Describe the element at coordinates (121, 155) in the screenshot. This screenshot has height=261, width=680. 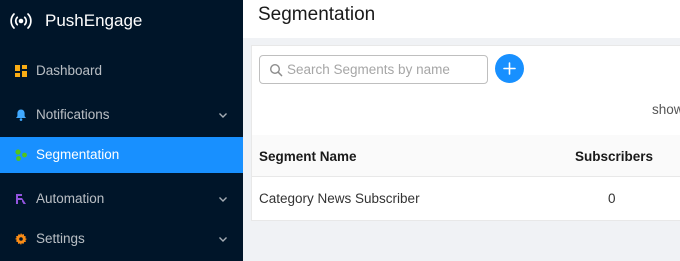
I see `sidebar-item-segmentation: Segmentation` at that location.